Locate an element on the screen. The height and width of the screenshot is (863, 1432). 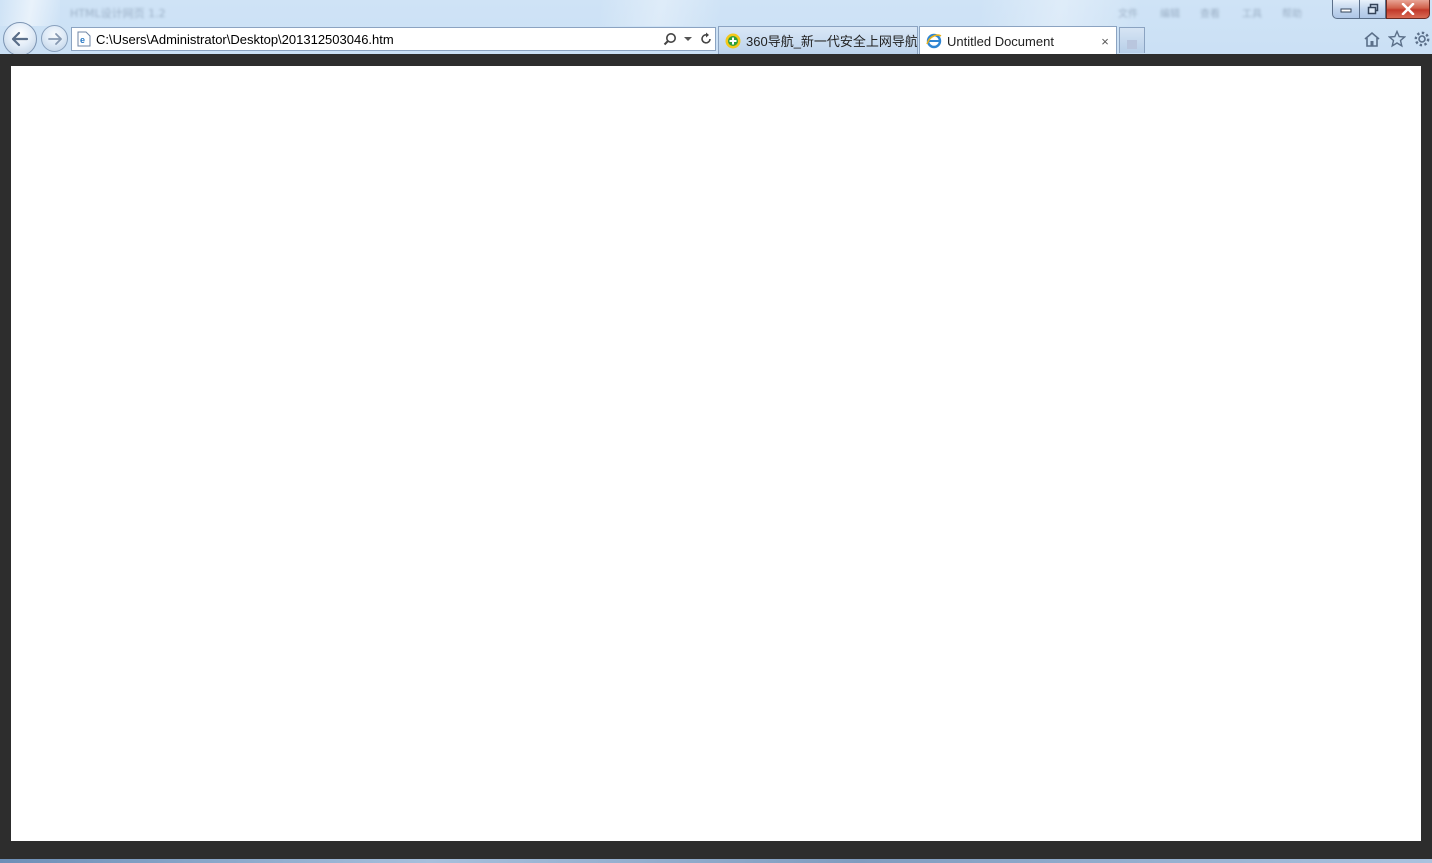
tab-360-navigation: 360导航_新一代安全上网导航 is located at coordinates (818, 40).